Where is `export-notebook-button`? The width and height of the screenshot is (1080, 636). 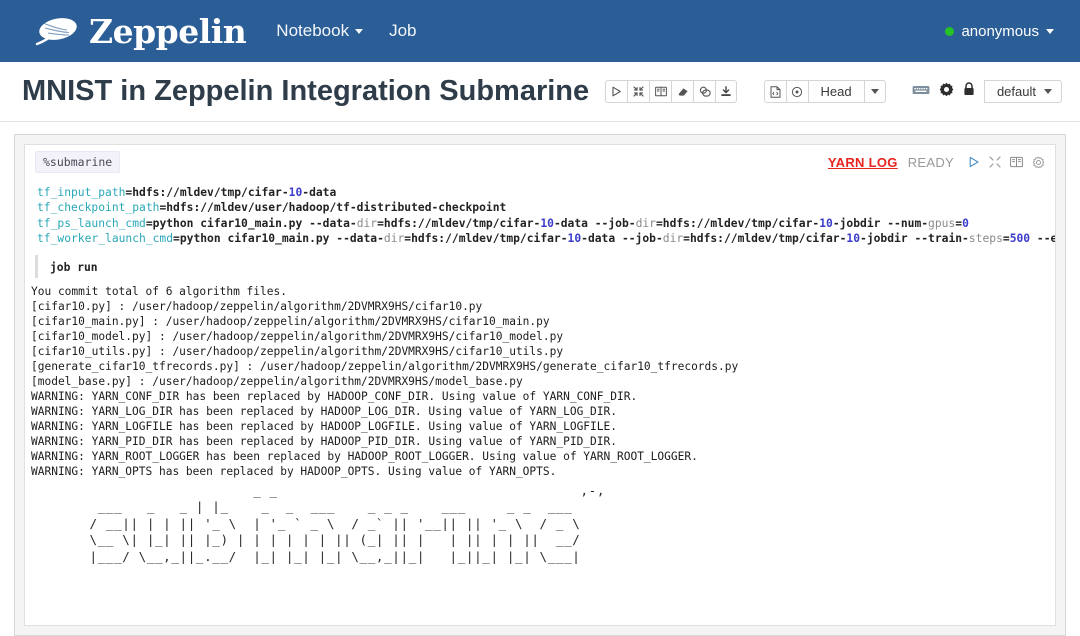 export-notebook-button is located at coordinates (726, 91).